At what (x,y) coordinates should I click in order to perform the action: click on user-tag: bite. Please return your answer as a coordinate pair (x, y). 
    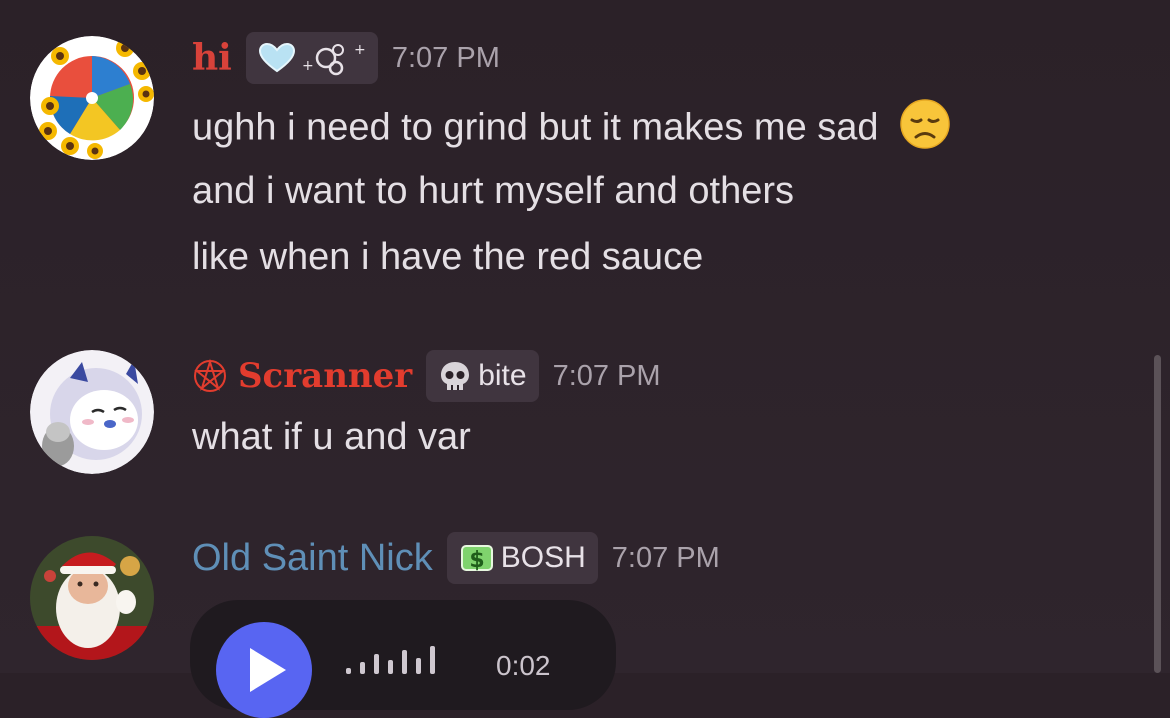
    Looking at the image, I should click on (482, 376).